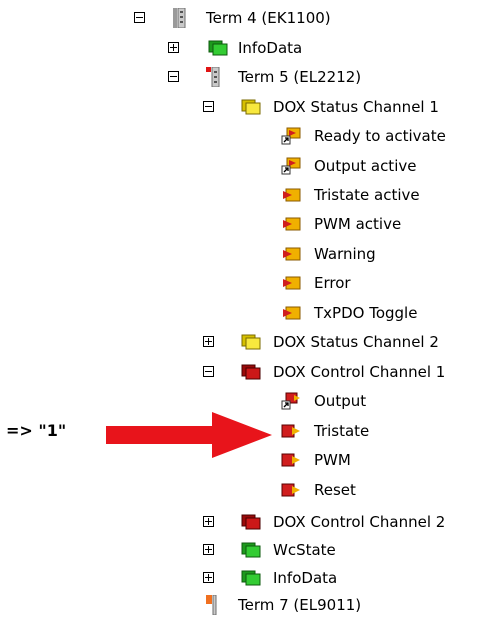 Image resolution: width=482 pixels, height=622 pixels. What do you see at coordinates (36, 430) in the screenshot?
I see `annotation-label: => "1"` at bounding box center [36, 430].